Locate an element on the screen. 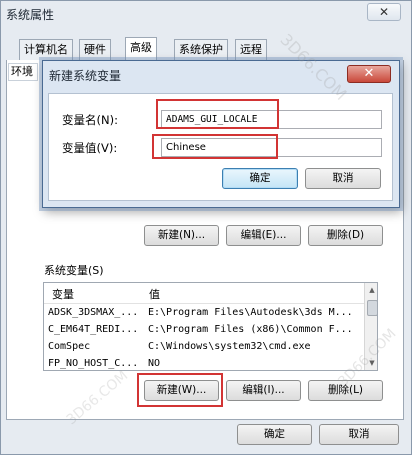  column-header-variable: 变量 is located at coordinates (63, 294).